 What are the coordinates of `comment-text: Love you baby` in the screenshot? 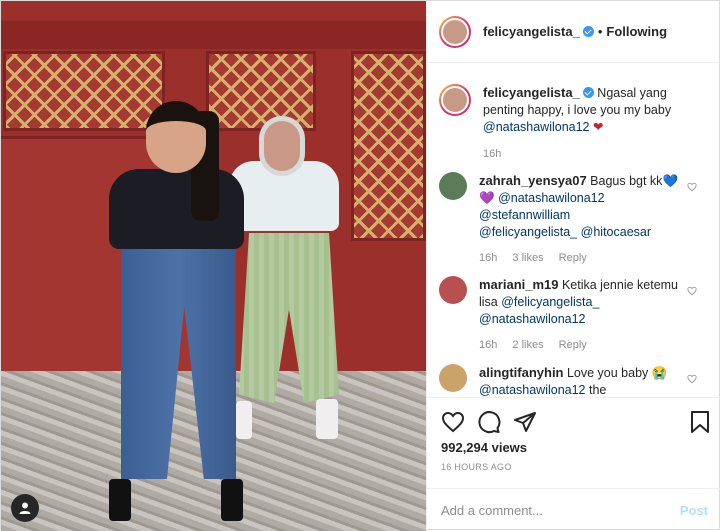 It's located at (607, 373).